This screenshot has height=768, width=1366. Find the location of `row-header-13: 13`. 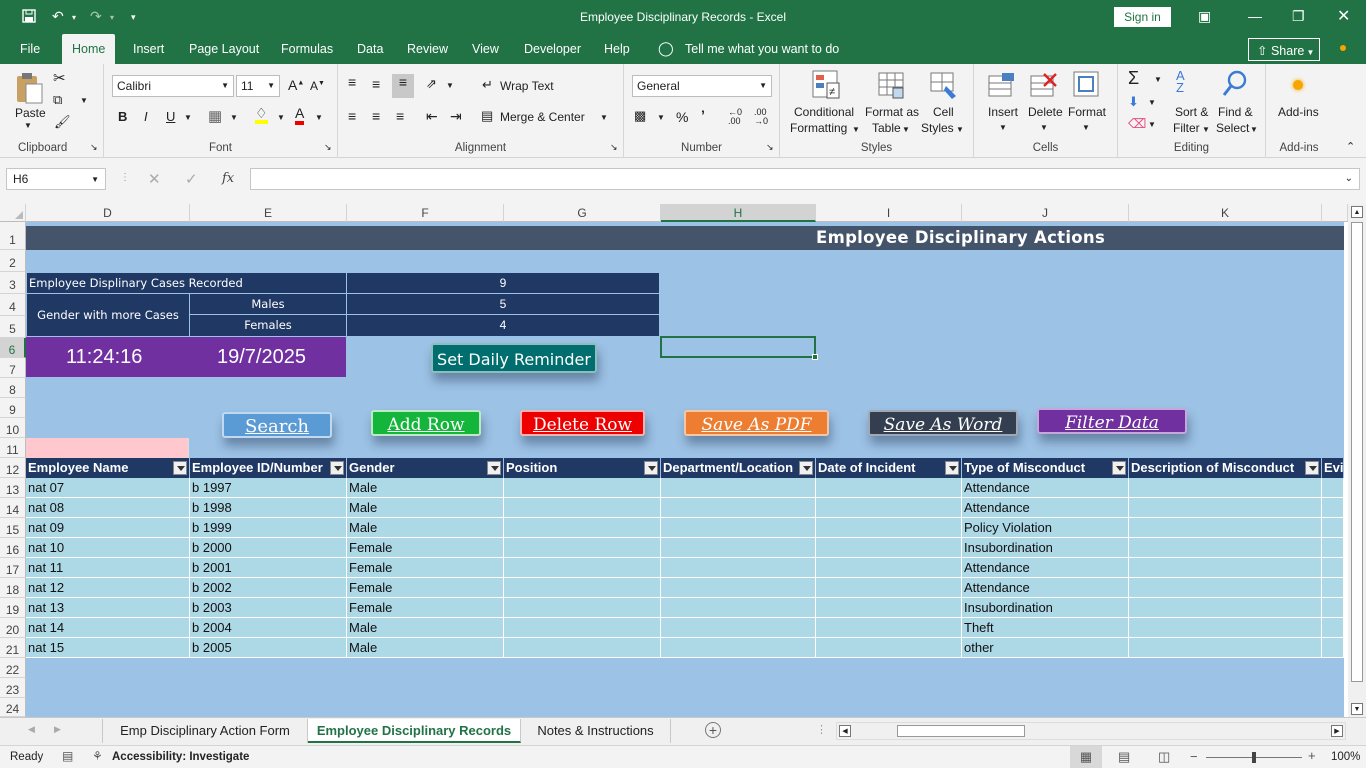

row-header-13: 13 is located at coordinates (13, 488).